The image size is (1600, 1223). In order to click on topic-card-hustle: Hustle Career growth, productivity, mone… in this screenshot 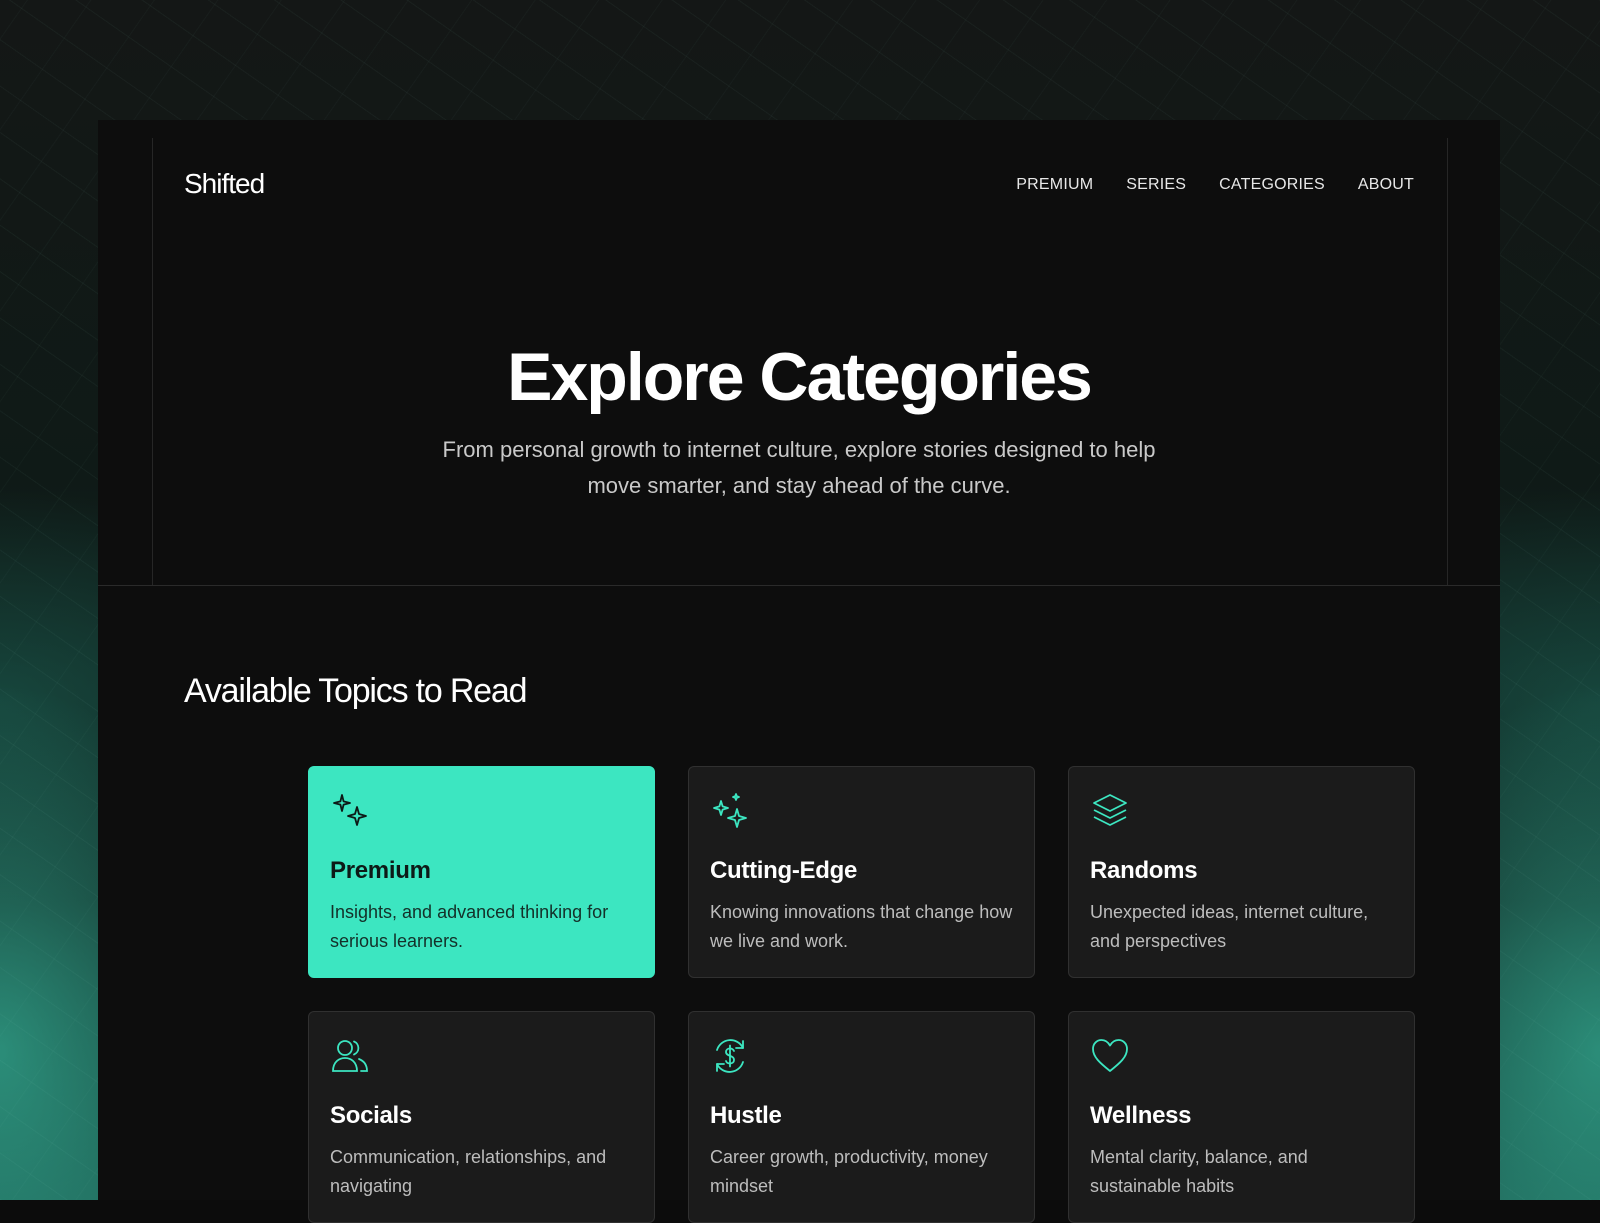, I will do `click(861, 1117)`.